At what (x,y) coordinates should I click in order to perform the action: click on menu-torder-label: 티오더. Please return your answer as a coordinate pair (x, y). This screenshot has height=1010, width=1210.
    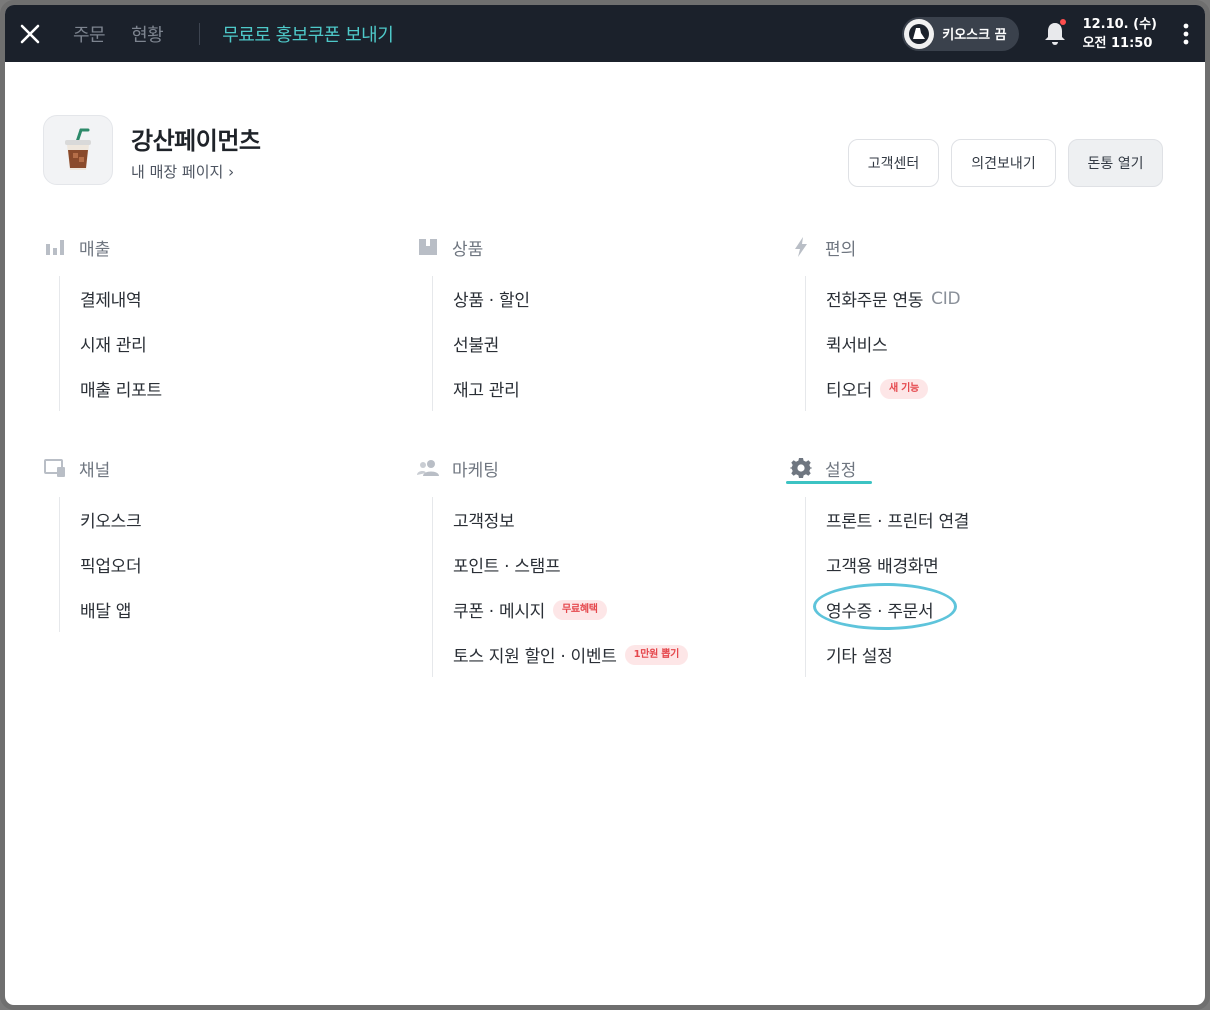
    Looking at the image, I should click on (849, 391).